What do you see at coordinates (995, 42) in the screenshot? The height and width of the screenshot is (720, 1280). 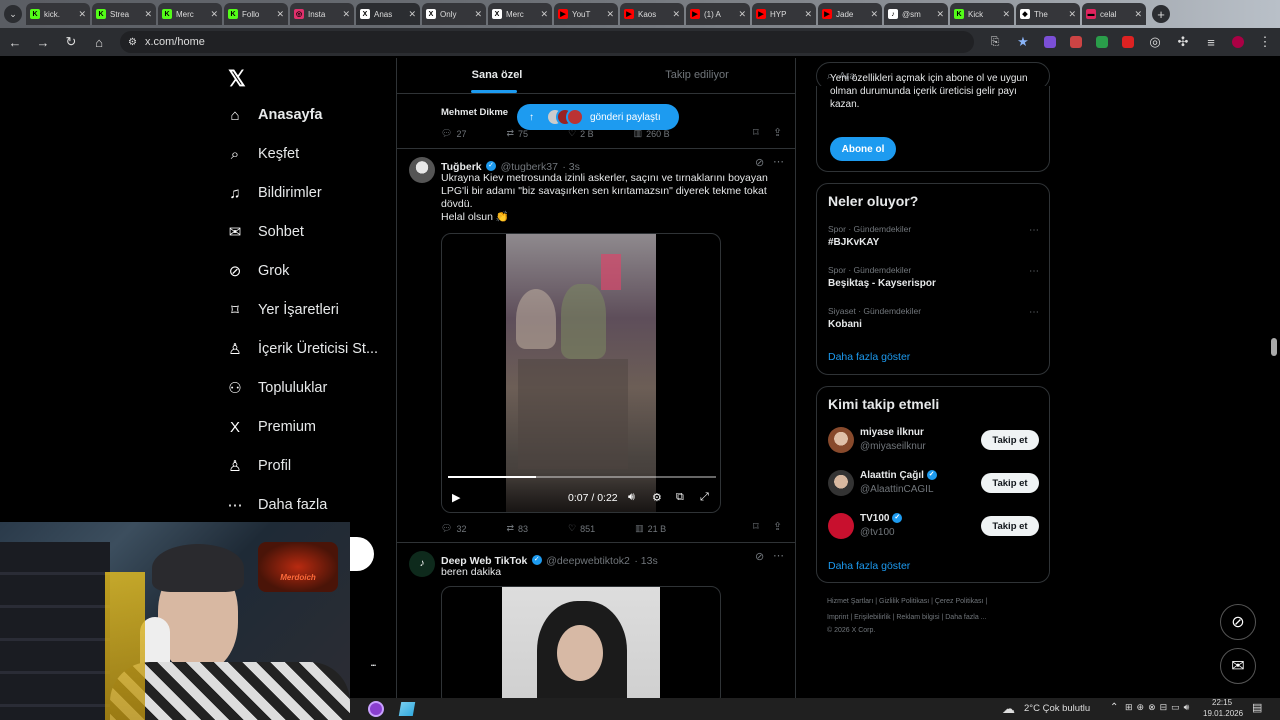 I see `install-icon: ⎘` at bounding box center [995, 42].